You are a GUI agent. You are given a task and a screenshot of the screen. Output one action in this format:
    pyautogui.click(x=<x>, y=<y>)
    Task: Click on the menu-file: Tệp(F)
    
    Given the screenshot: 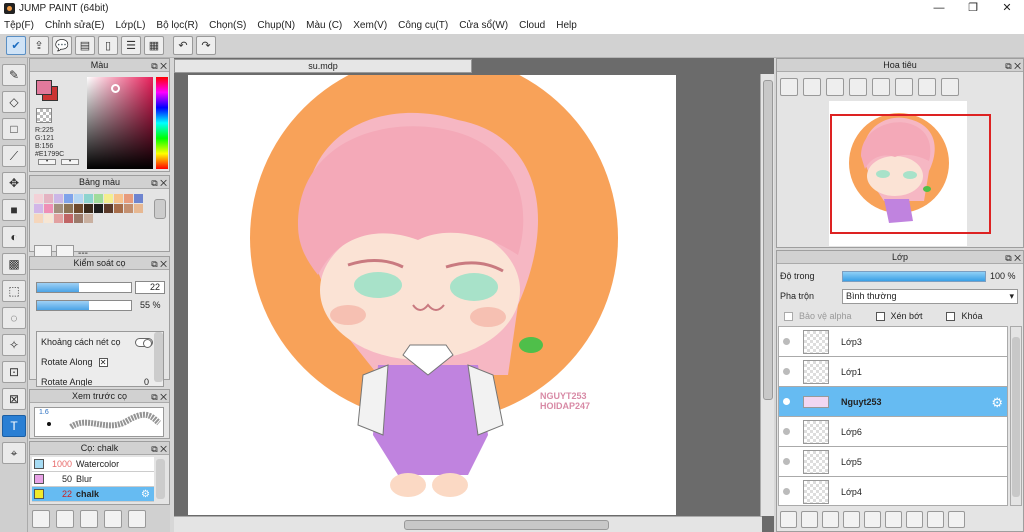 What is the action you would take?
    pyautogui.click(x=19, y=25)
    